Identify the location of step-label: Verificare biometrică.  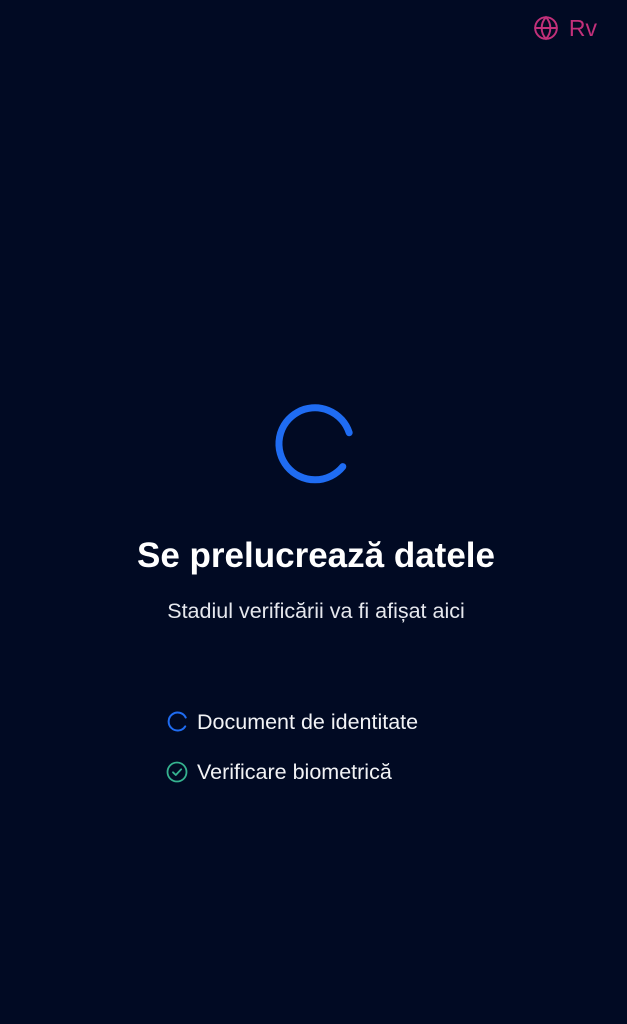
(294, 772).